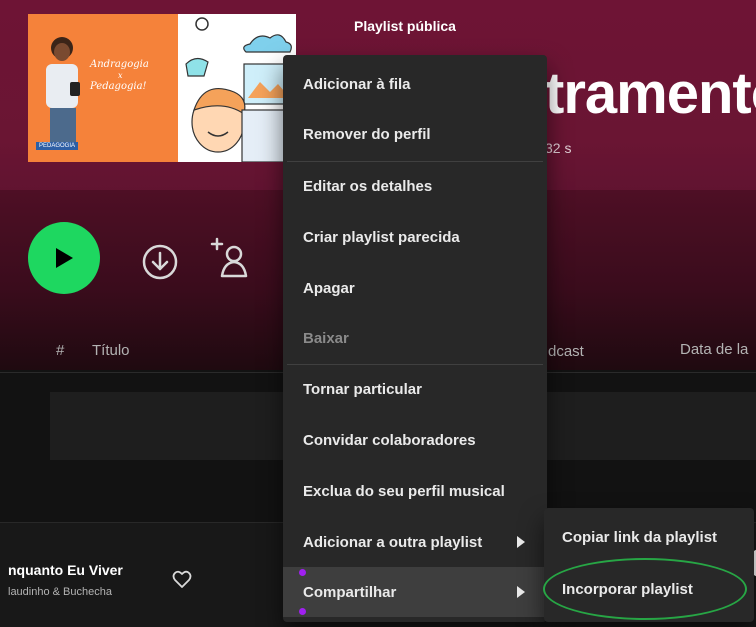  I want to click on menu-item-label: Adicionar a outra playlist, so click(393, 542).